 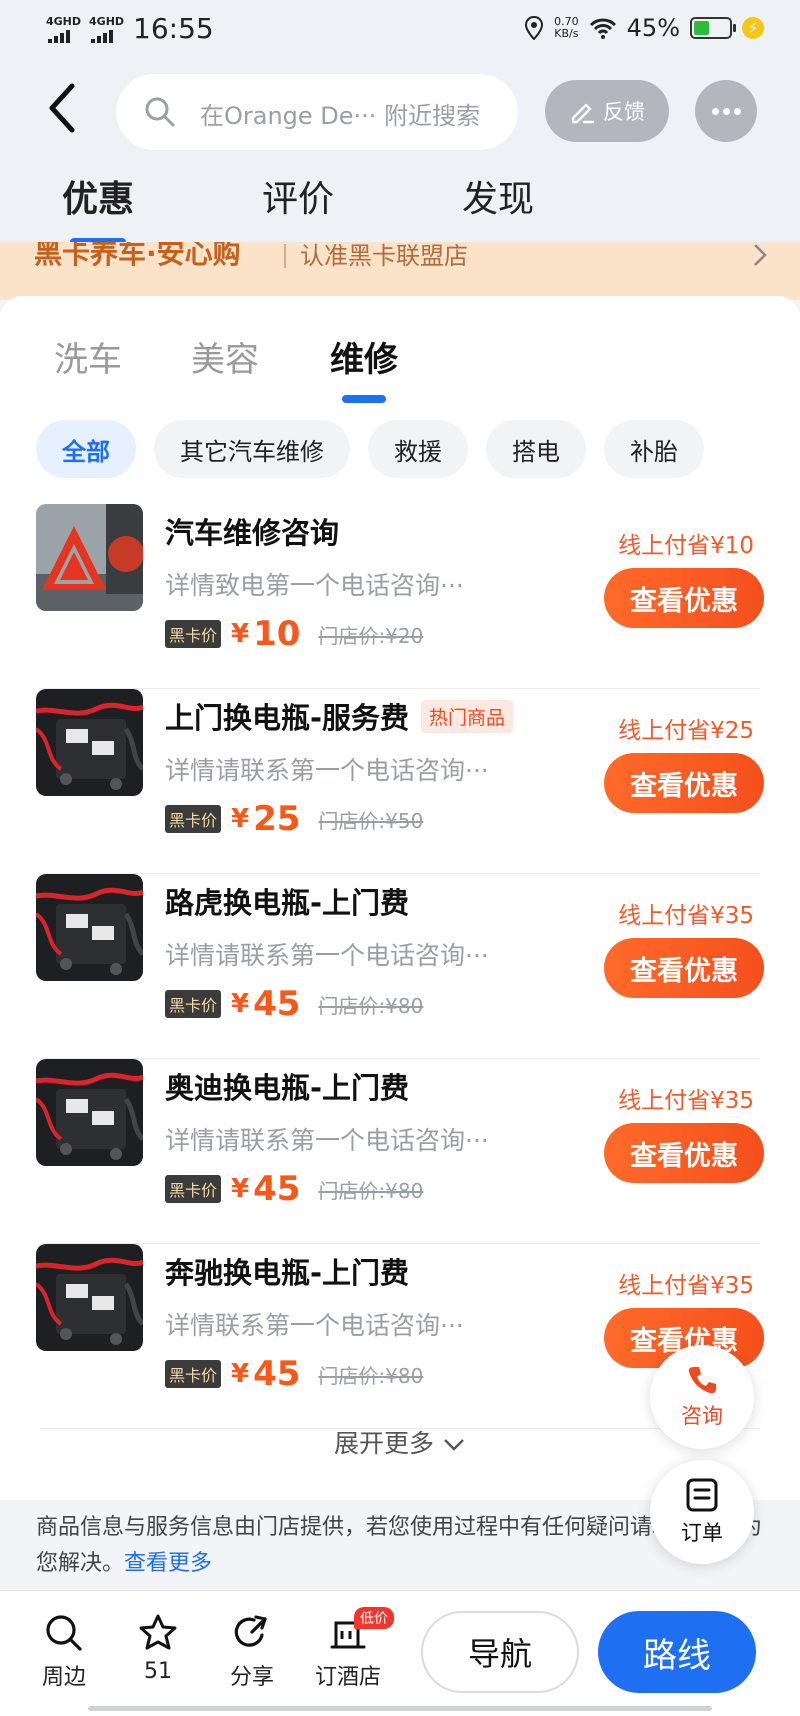 What do you see at coordinates (86, 449) in the screenshot?
I see `filter-all: 全部` at bounding box center [86, 449].